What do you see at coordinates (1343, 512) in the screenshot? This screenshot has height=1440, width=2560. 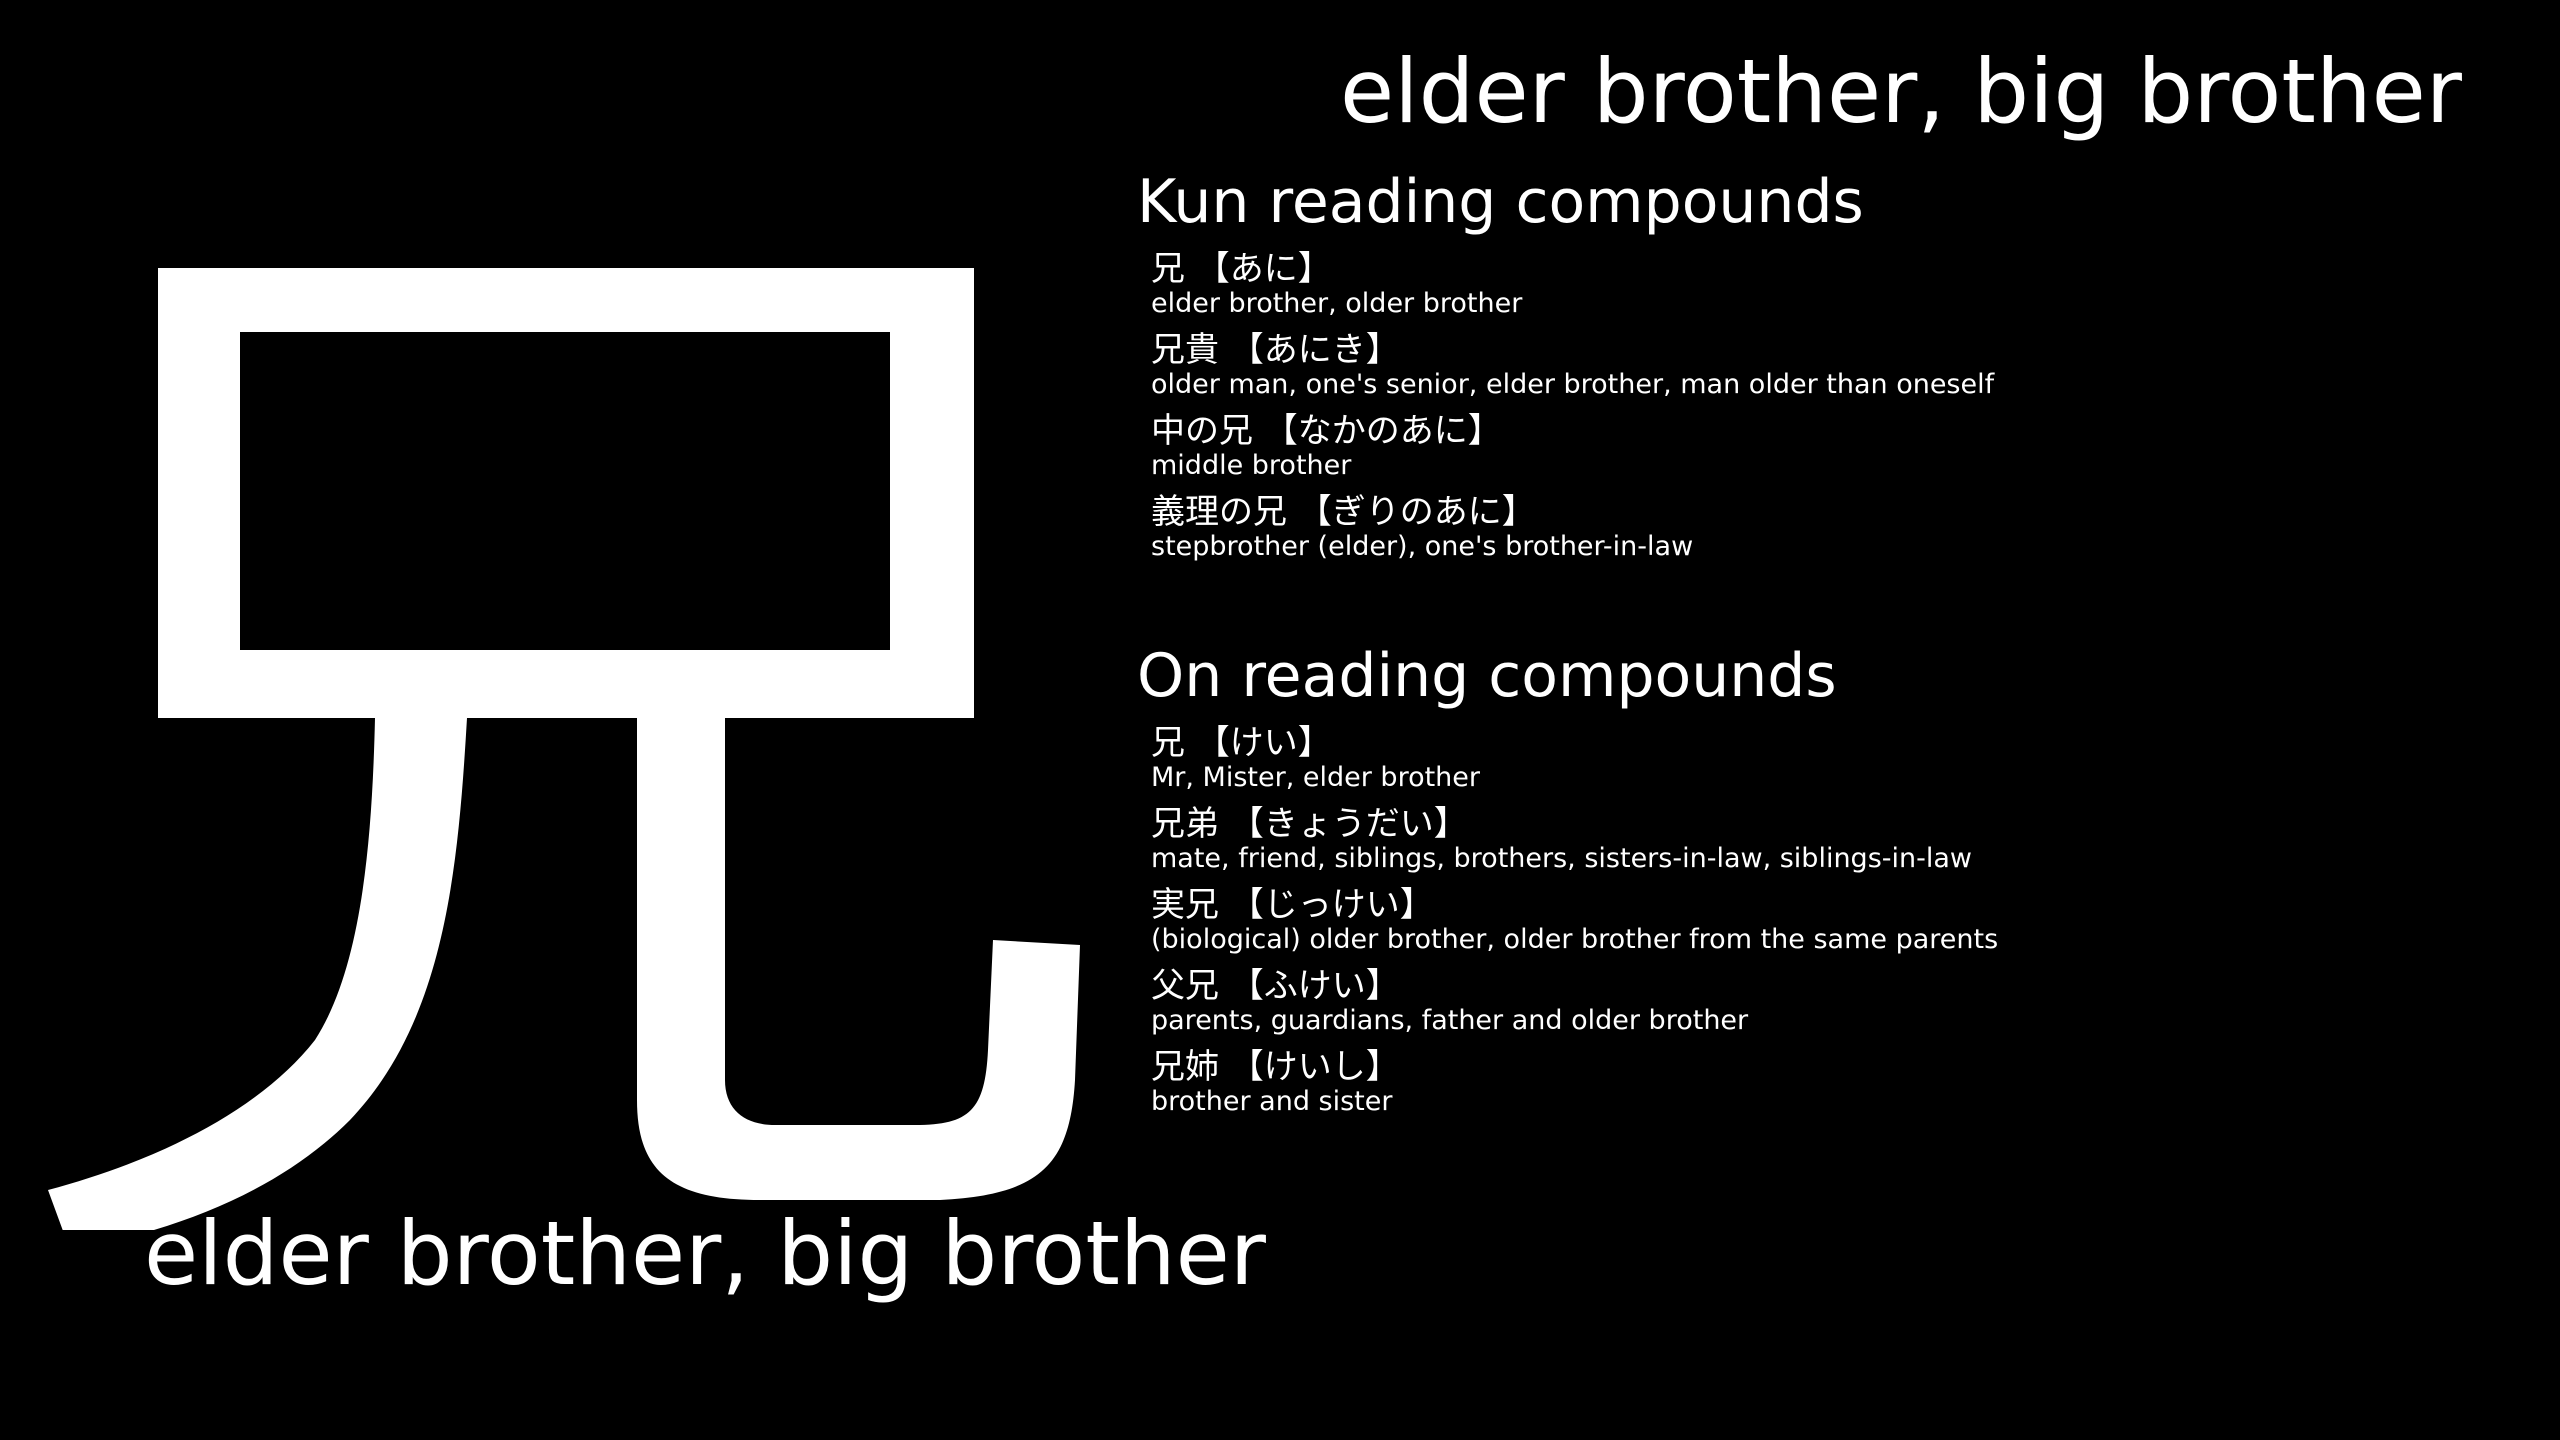 I see `compound-word: 義理の兄 【ぎりのあに】` at bounding box center [1343, 512].